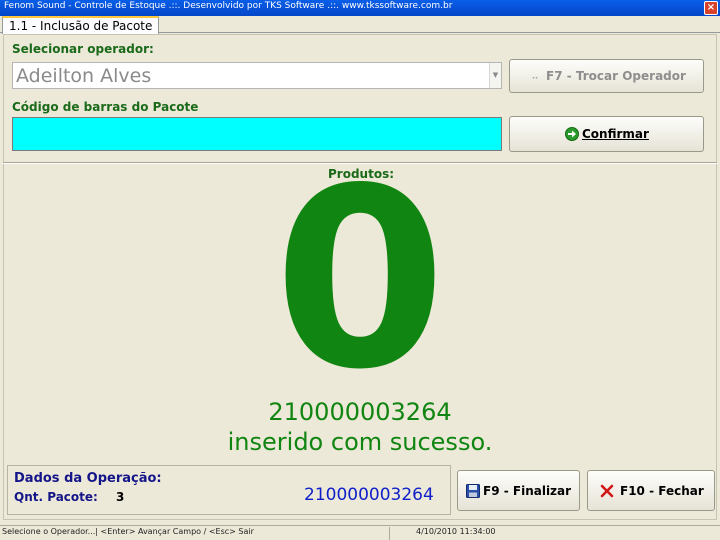  What do you see at coordinates (88, 478) in the screenshot?
I see `operation-label: Dados da Operação:` at bounding box center [88, 478].